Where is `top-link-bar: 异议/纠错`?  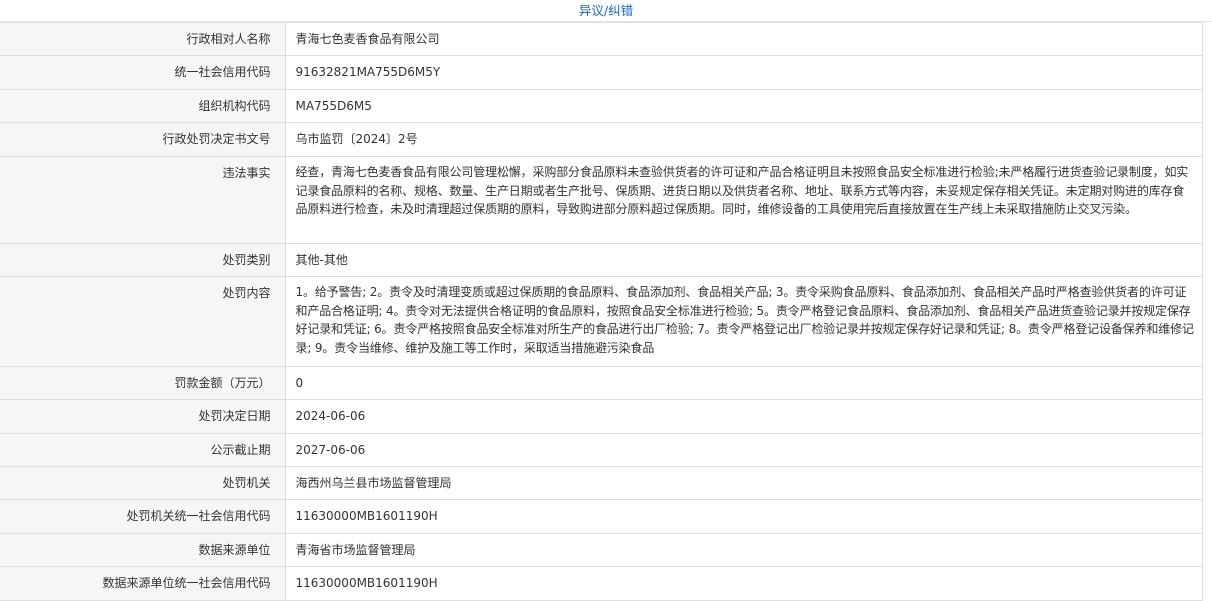
top-link-bar: 异议/纠错 is located at coordinates (606, 11).